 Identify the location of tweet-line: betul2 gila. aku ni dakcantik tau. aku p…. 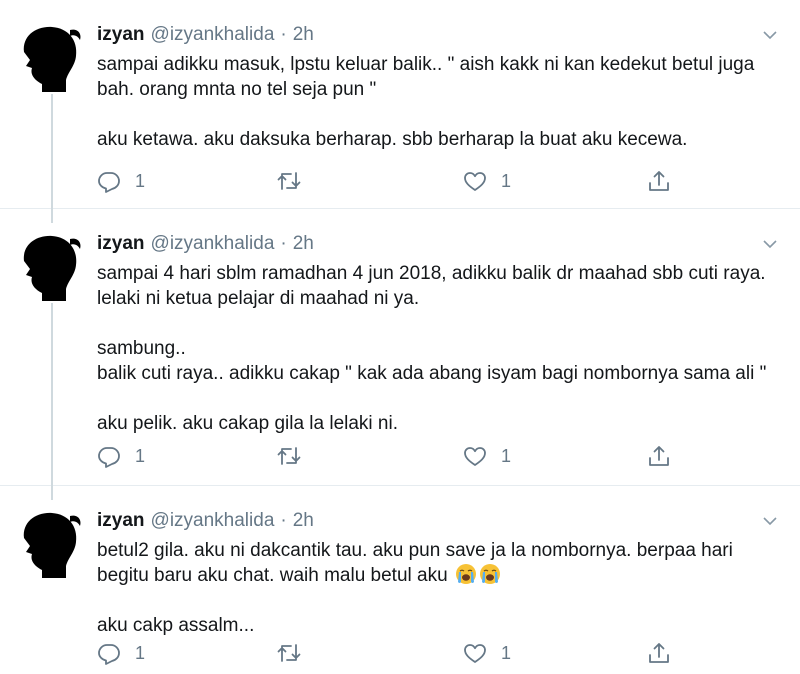
(415, 550).